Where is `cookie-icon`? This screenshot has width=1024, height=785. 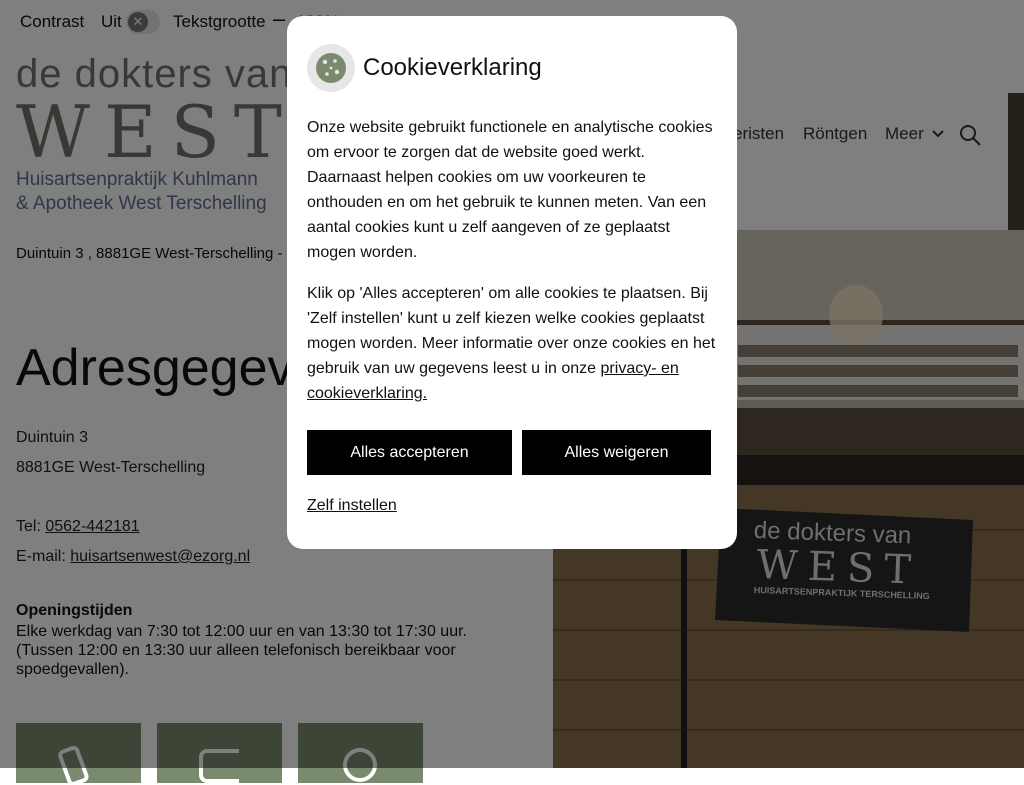
cookie-icon is located at coordinates (331, 68).